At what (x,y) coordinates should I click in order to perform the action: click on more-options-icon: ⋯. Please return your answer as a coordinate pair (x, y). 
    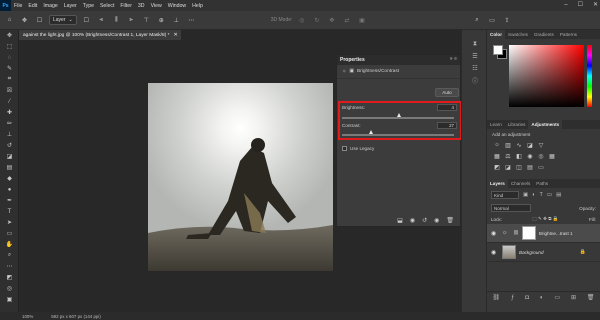
    Looking at the image, I should click on (191, 20).